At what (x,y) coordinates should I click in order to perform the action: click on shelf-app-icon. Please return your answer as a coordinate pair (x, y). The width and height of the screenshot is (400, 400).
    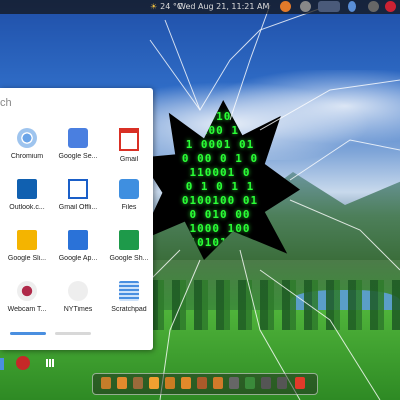
    Looking at the image, I should click on (2, 364).